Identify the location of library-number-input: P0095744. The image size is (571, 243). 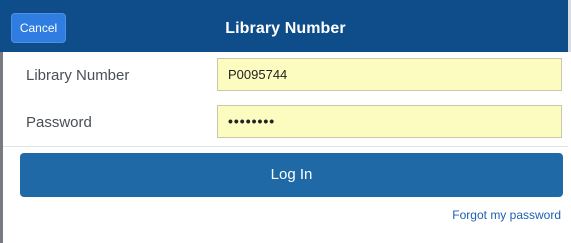
(389, 74).